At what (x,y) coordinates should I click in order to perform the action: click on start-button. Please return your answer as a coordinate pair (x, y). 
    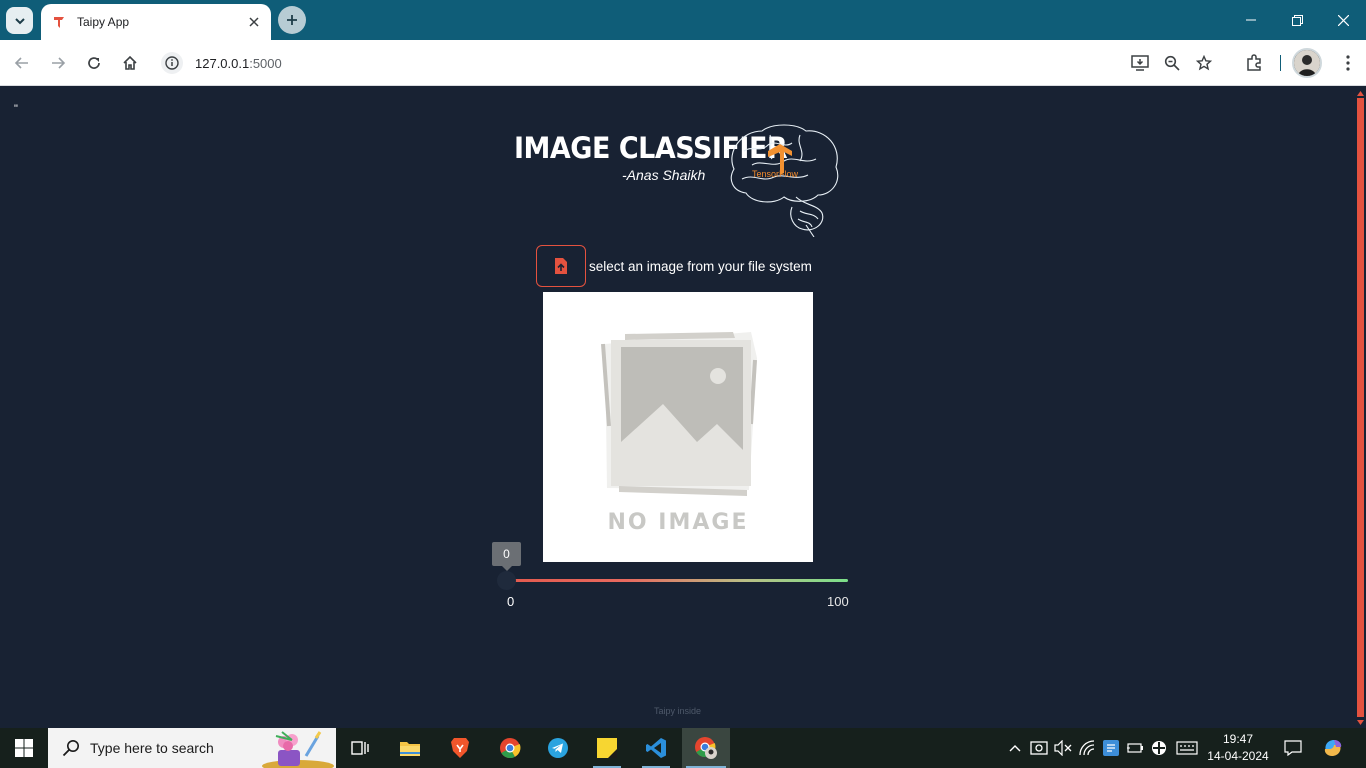
    Looking at the image, I should click on (24, 748).